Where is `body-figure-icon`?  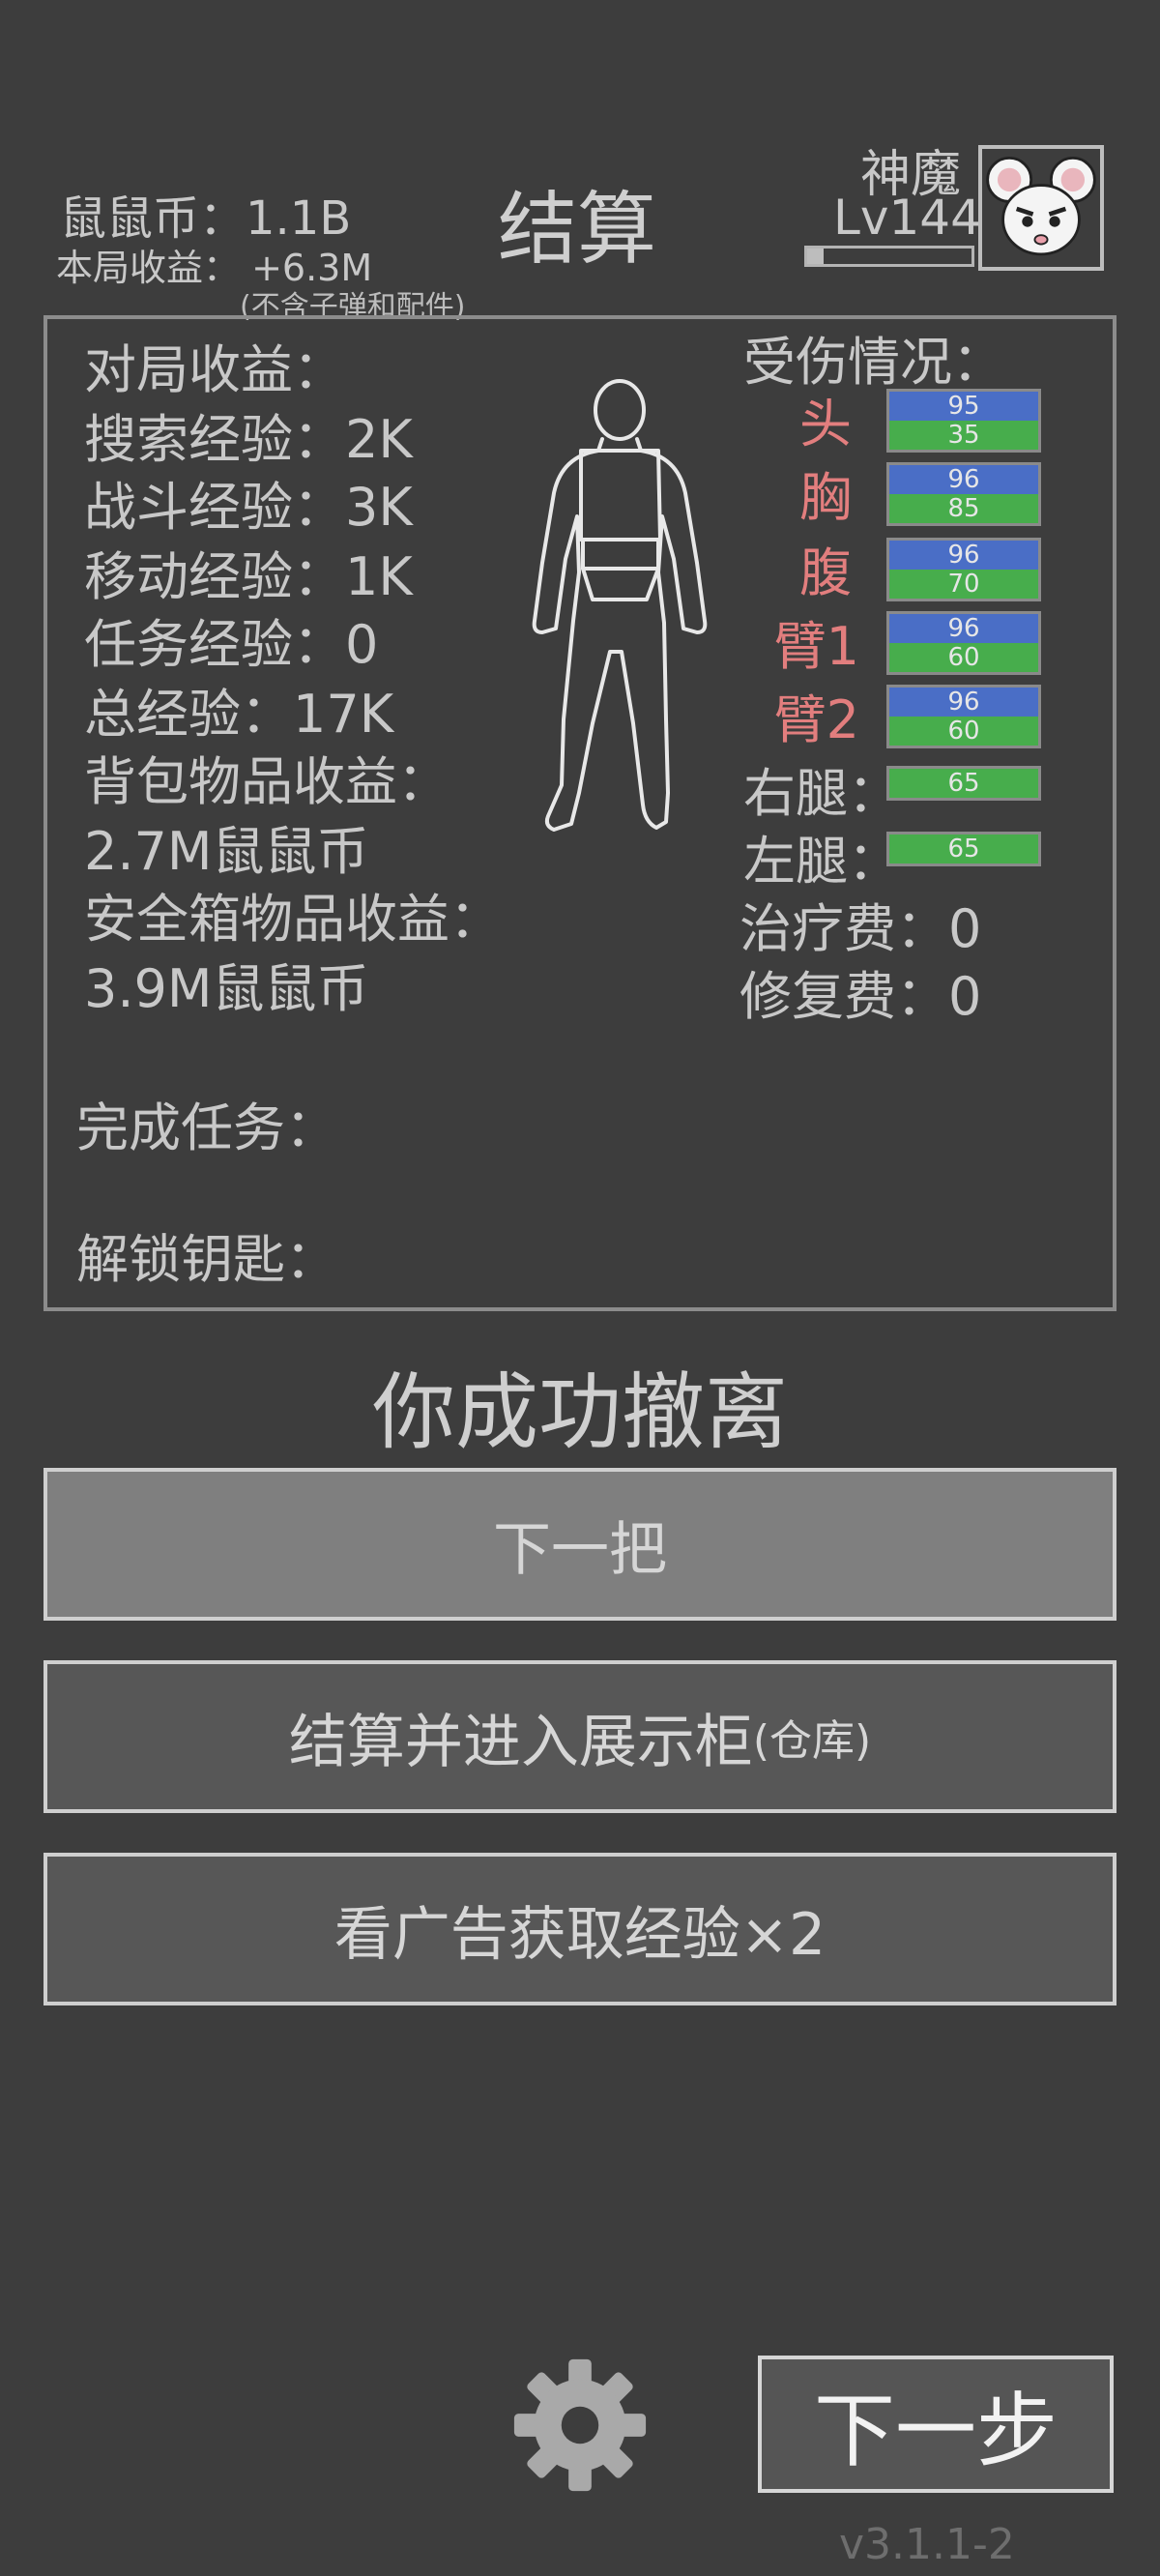
body-figure-icon is located at coordinates (620, 605).